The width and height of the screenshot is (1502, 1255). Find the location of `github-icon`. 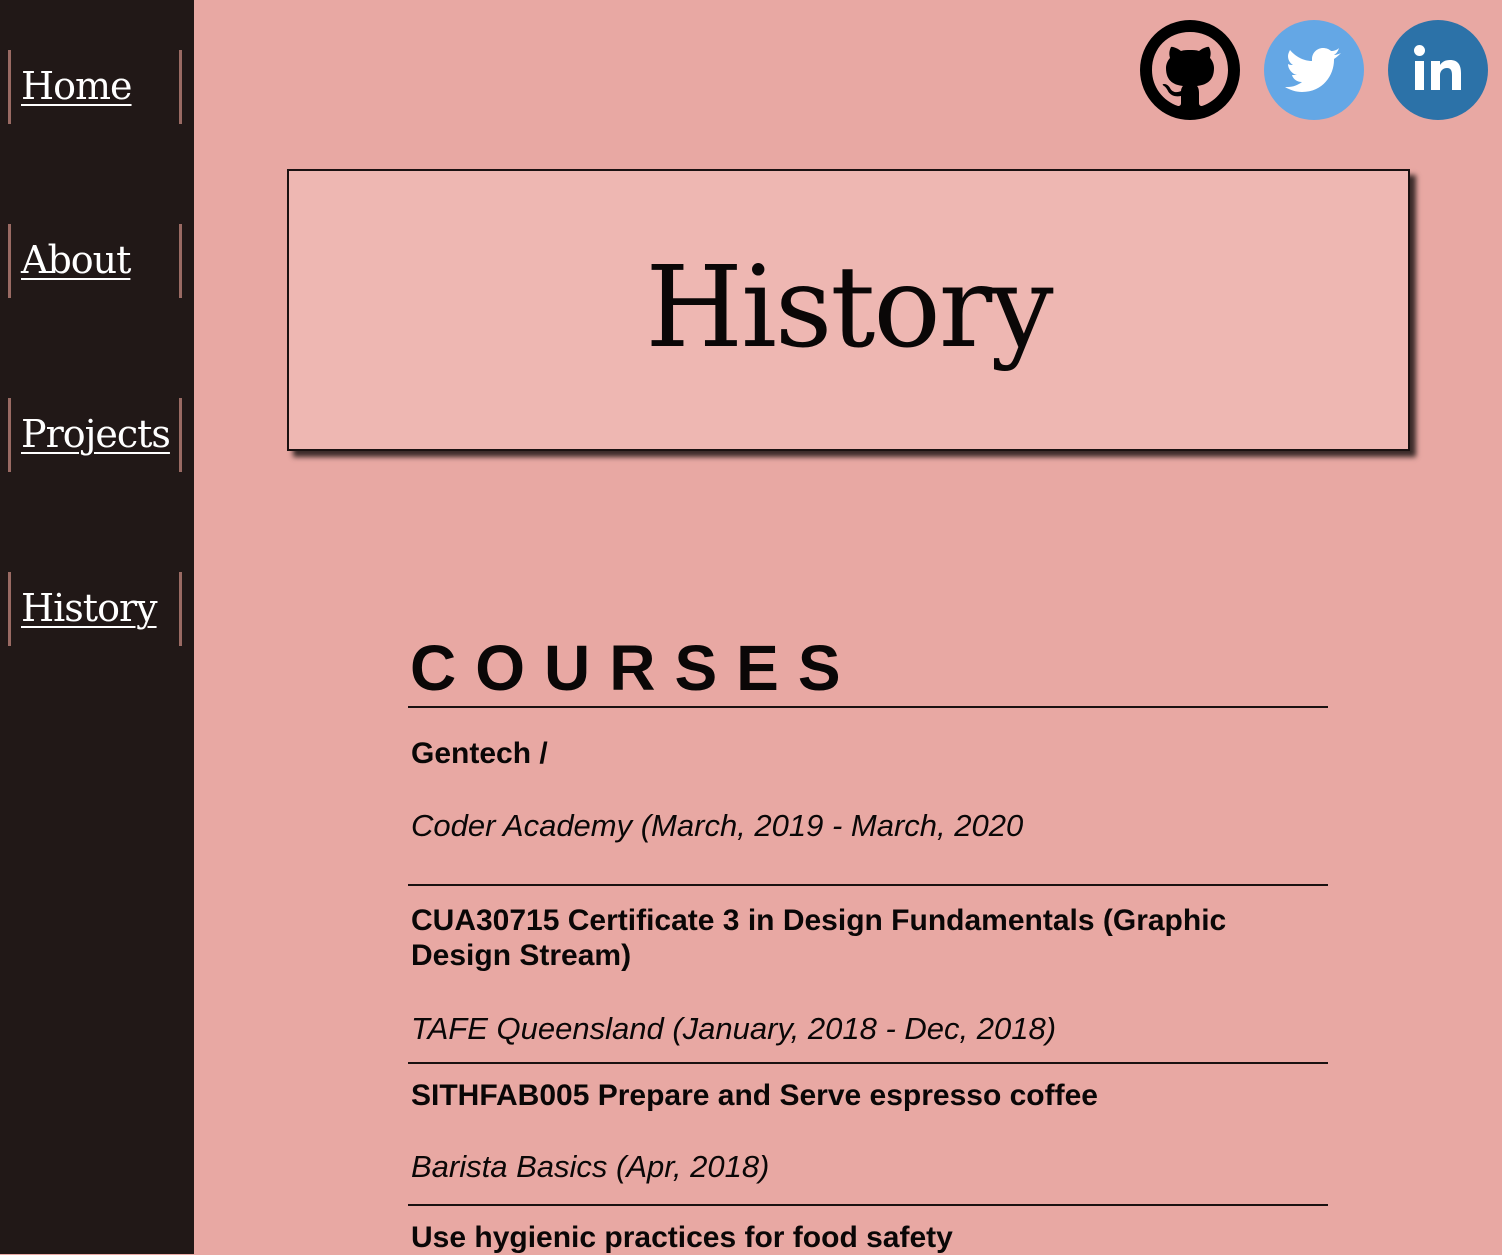

github-icon is located at coordinates (1190, 70).